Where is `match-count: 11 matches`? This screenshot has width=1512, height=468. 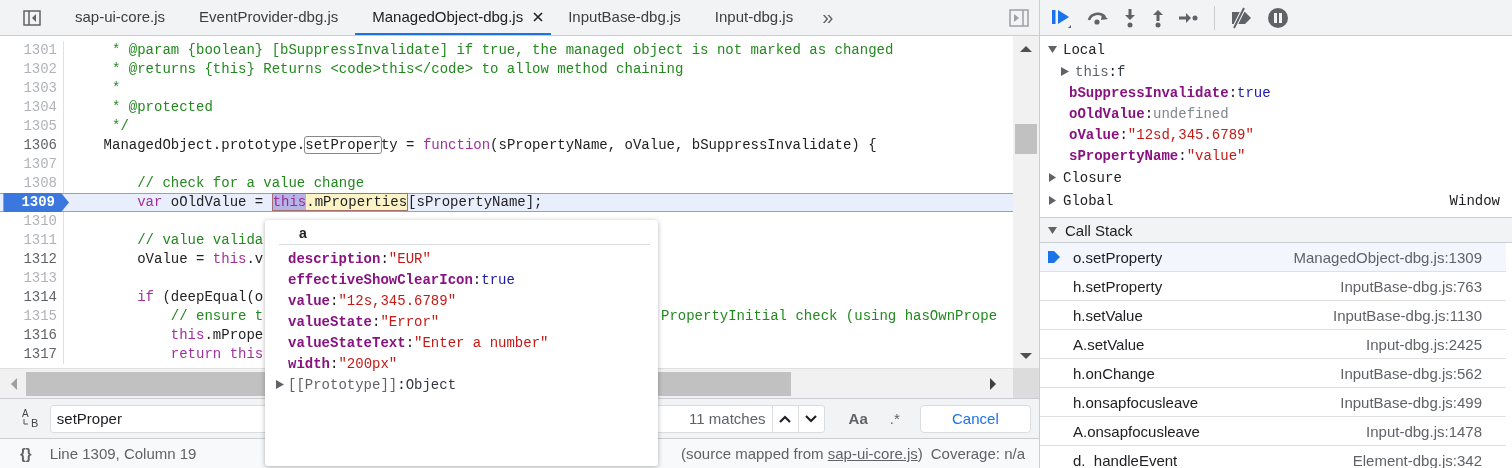 match-count: 11 matches is located at coordinates (728, 418).